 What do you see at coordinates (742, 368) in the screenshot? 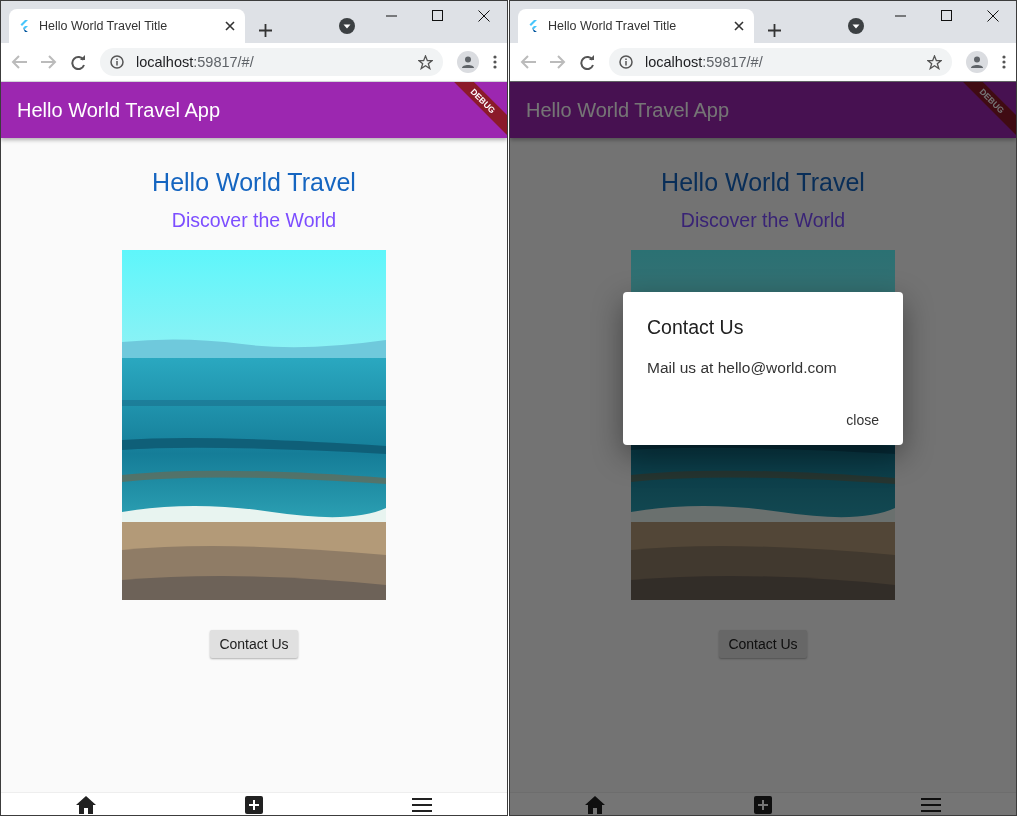
I see `dialog-message: Mail us at hello@world.com` at bounding box center [742, 368].